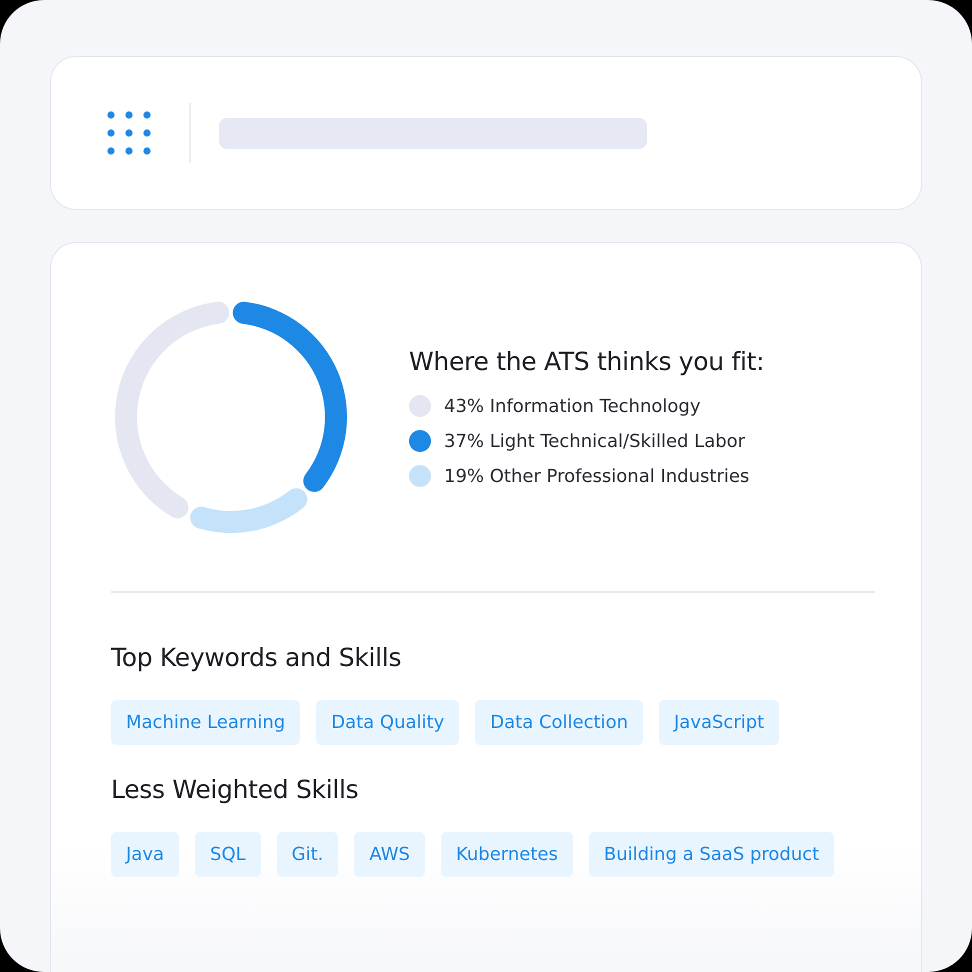 Image resolution: width=972 pixels, height=972 pixels. What do you see at coordinates (145, 854) in the screenshot?
I see `skill-tag: Java` at bounding box center [145, 854].